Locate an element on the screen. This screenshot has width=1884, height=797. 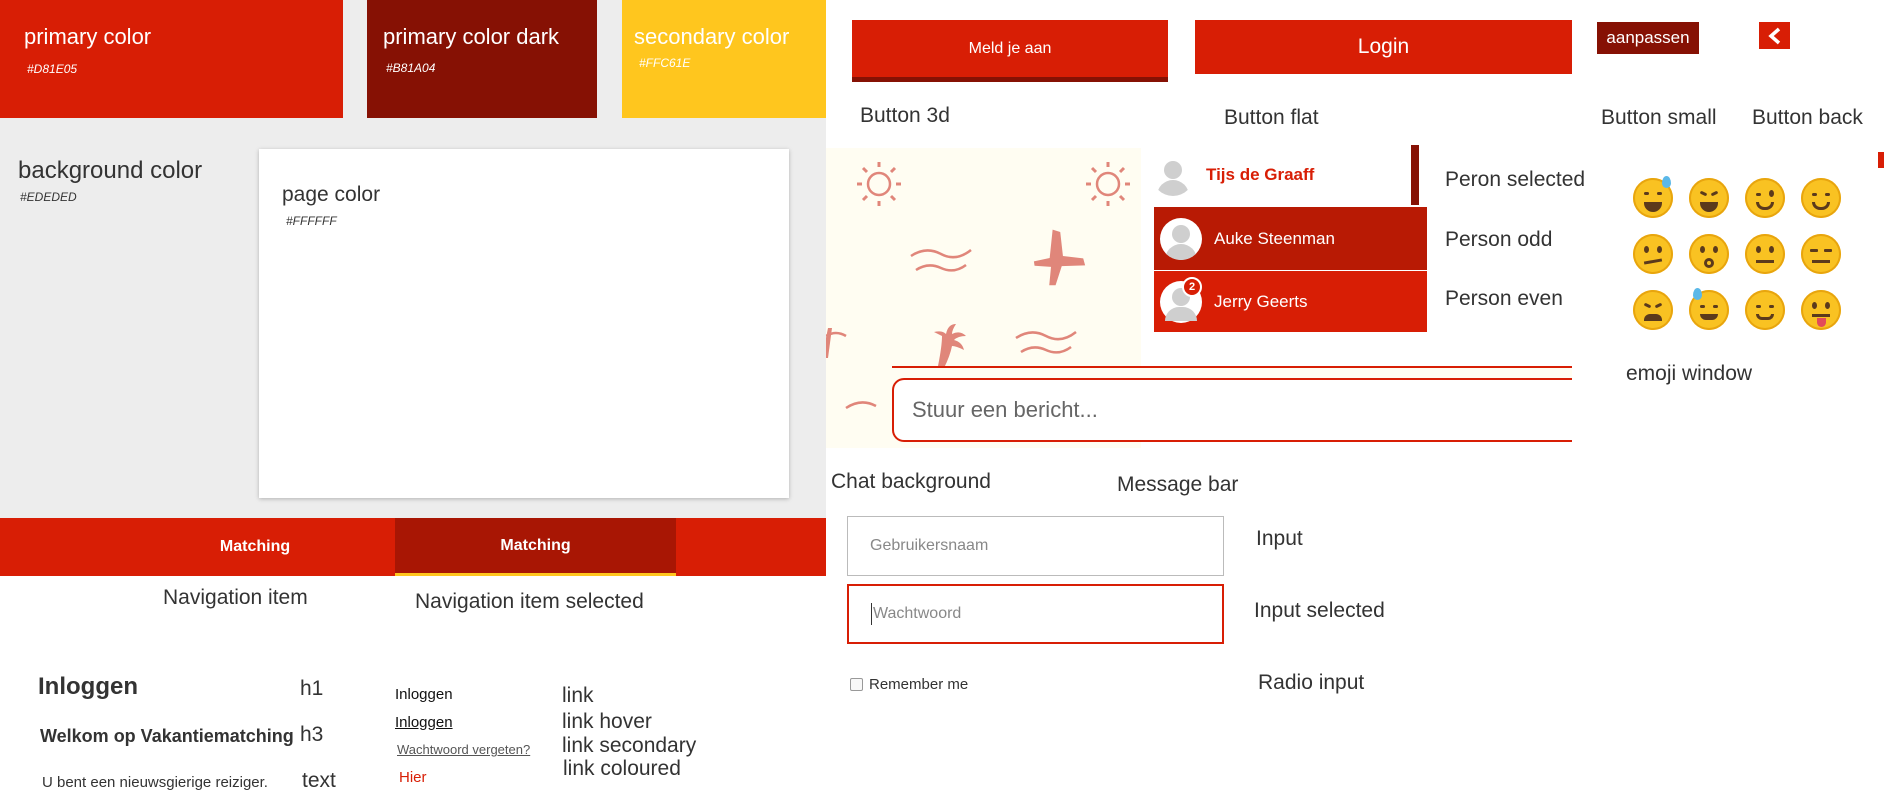
navigation-item: Matching is located at coordinates (255, 547).